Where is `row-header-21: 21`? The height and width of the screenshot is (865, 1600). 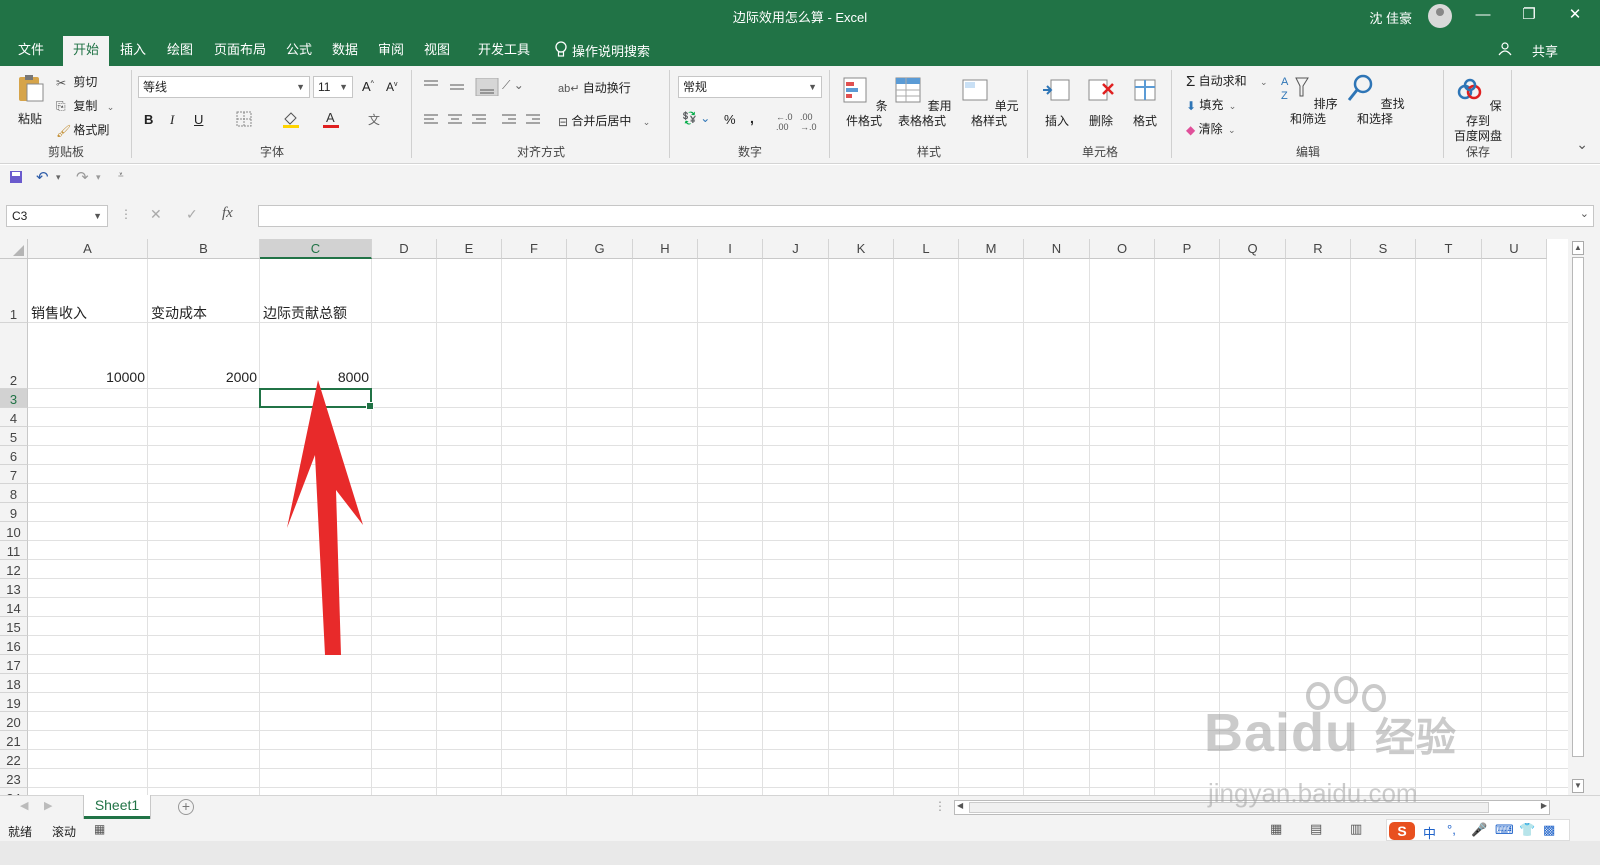 row-header-21: 21 is located at coordinates (14, 740).